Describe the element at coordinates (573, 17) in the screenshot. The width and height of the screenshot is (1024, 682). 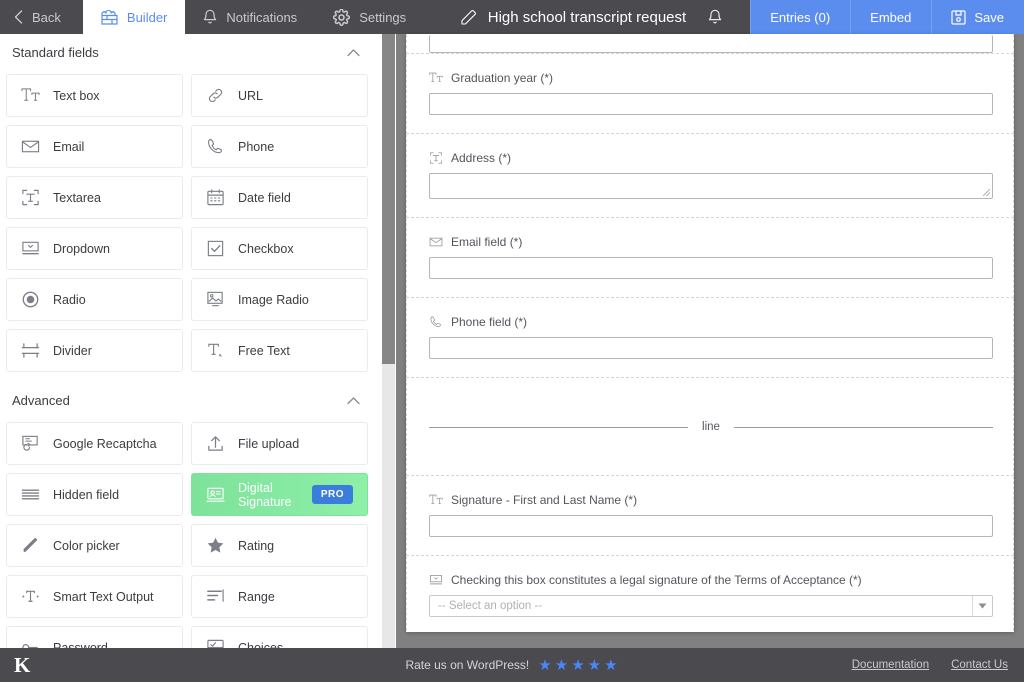
I see `form-title: High school transcript request` at that location.